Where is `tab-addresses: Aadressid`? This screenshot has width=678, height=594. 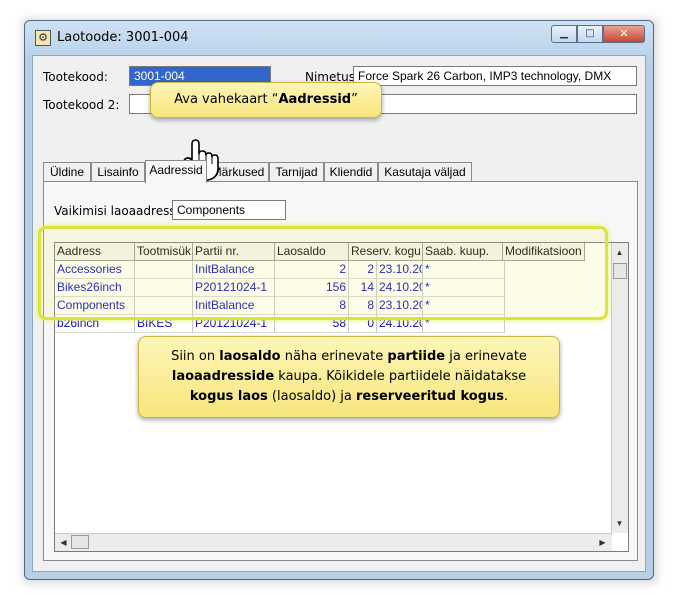
tab-addresses: Aadressid is located at coordinates (176, 171).